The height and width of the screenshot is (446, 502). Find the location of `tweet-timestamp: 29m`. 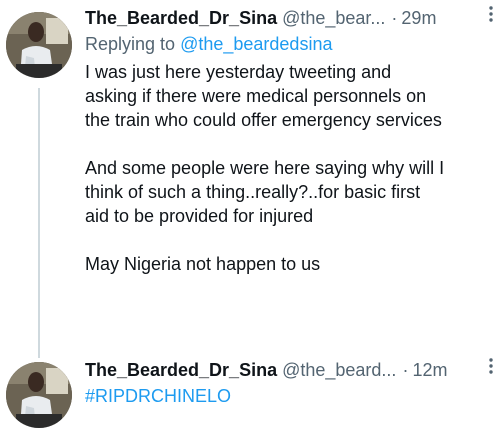

tweet-timestamp: 29m is located at coordinates (418, 18).